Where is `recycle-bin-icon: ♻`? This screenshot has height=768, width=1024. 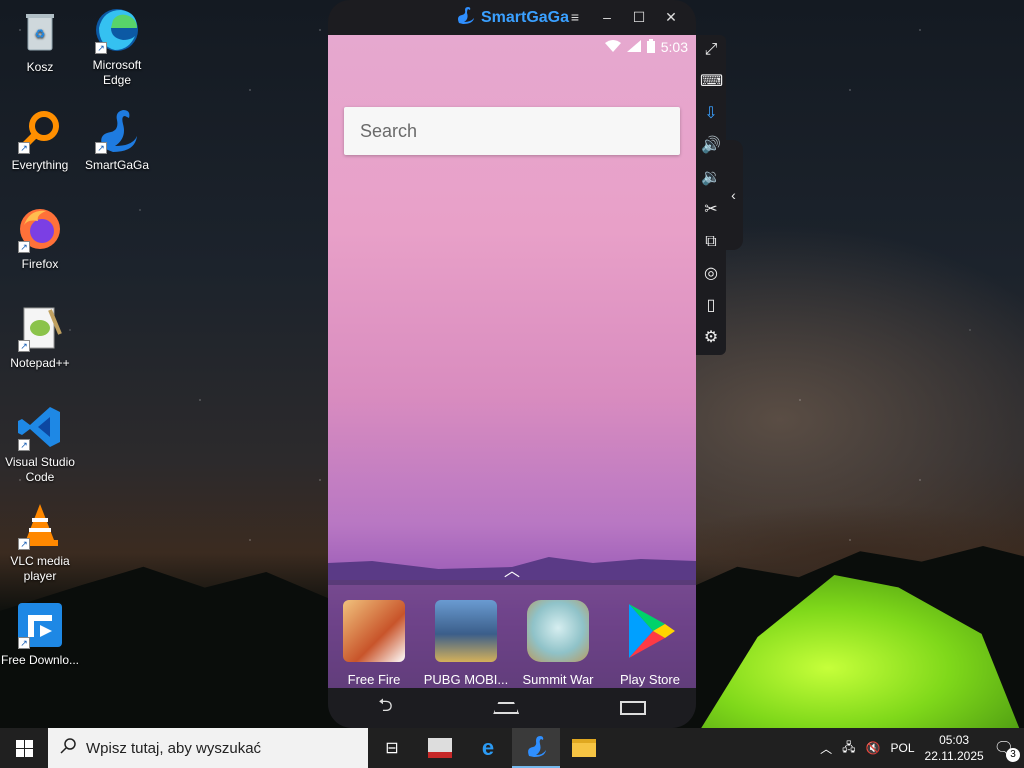 recycle-bin-icon: ♻ is located at coordinates (40, 32).